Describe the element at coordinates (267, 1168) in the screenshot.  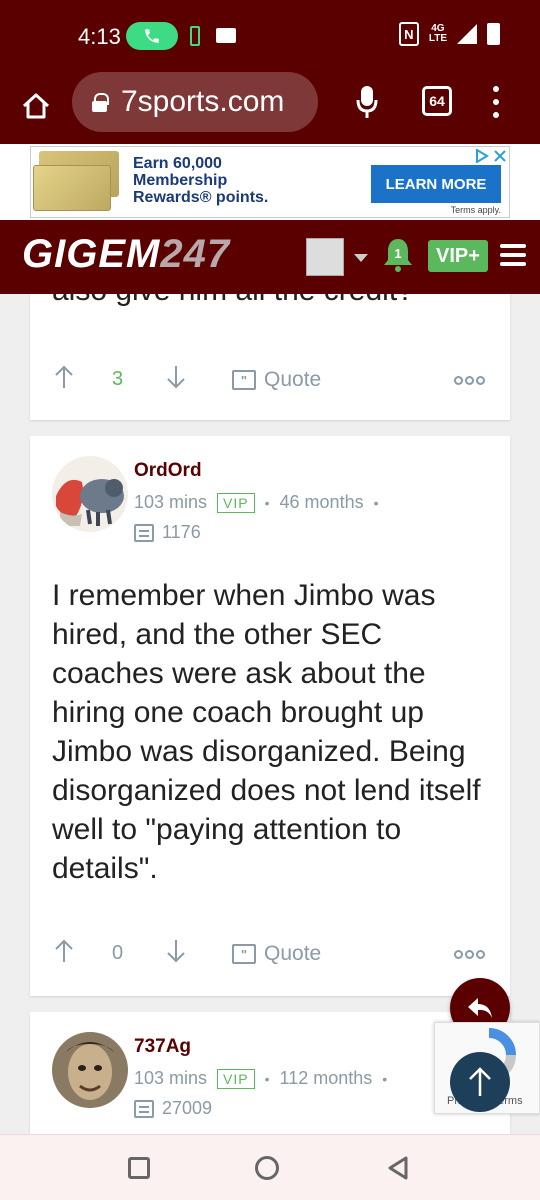
I see `home-button` at that location.